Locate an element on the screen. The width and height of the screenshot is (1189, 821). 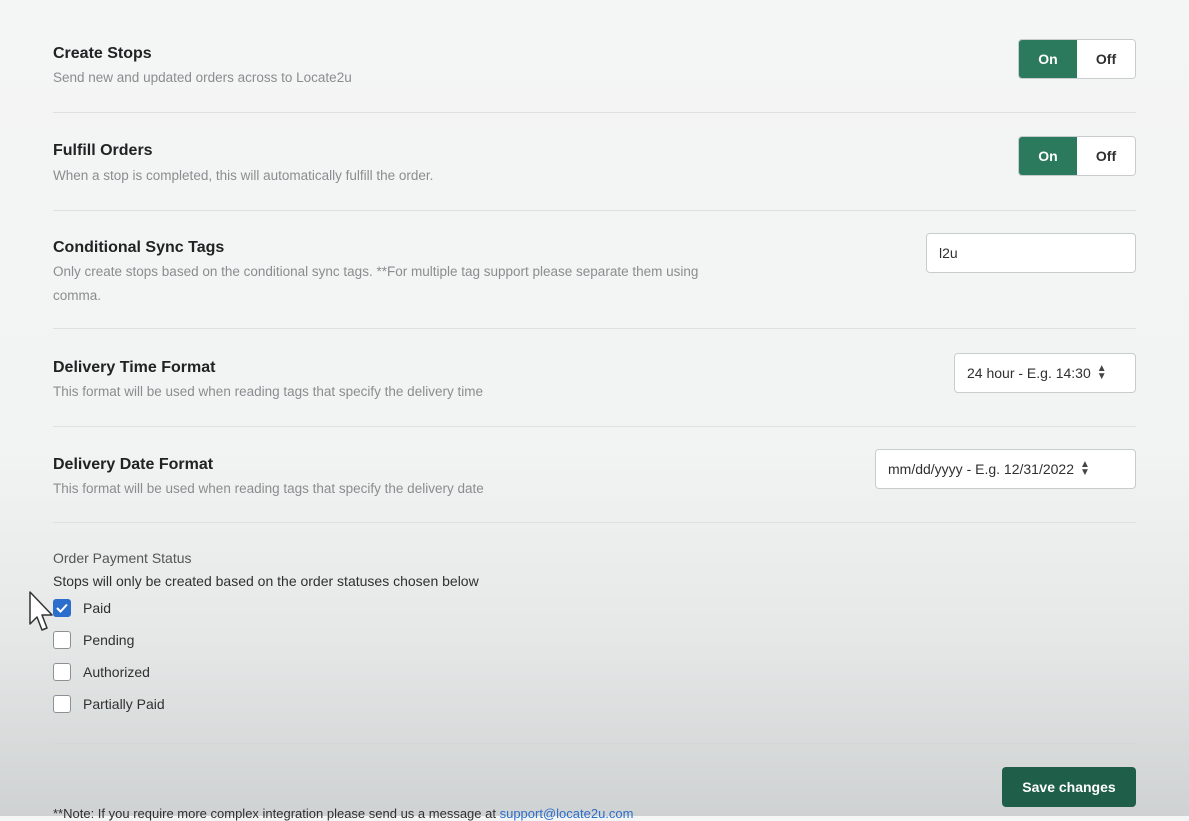
conditional-sync-tags-title: Conditional Sync Tags is located at coordinates (139, 247).